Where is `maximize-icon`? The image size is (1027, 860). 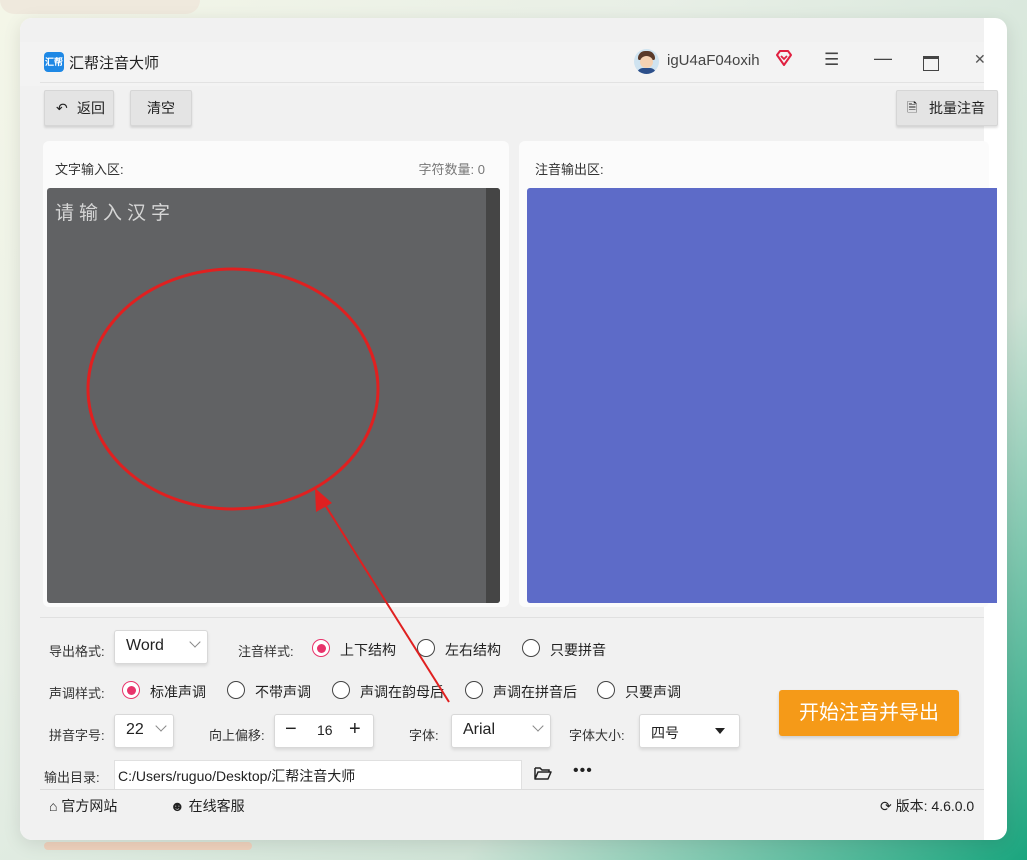 maximize-icon is located at coordinates (931, 63).